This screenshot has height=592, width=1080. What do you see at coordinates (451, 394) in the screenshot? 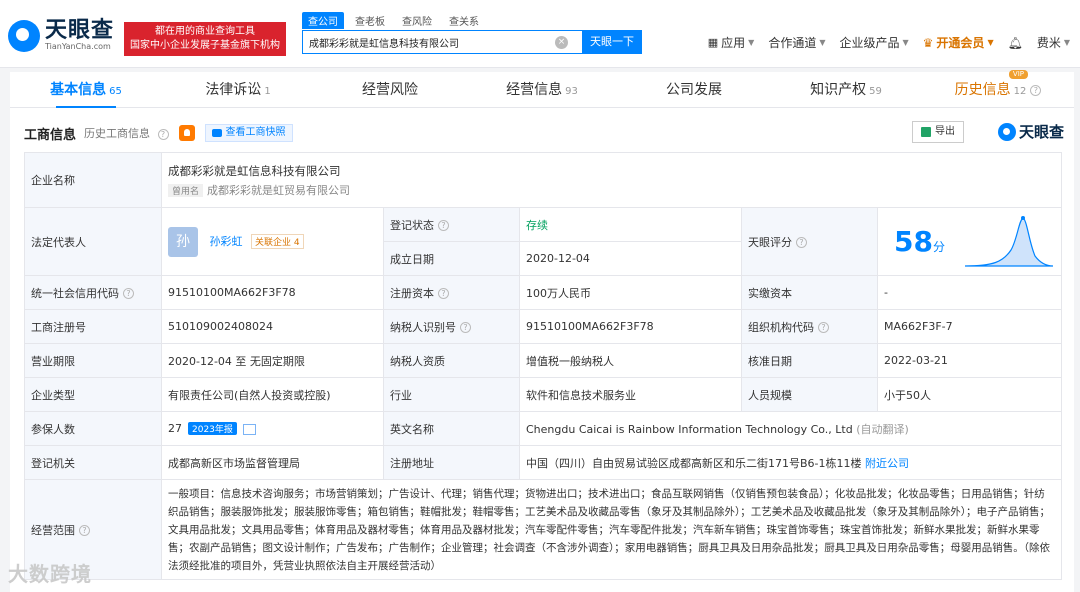
I see `industry-label: 行业` at bounding box center [451, 394].